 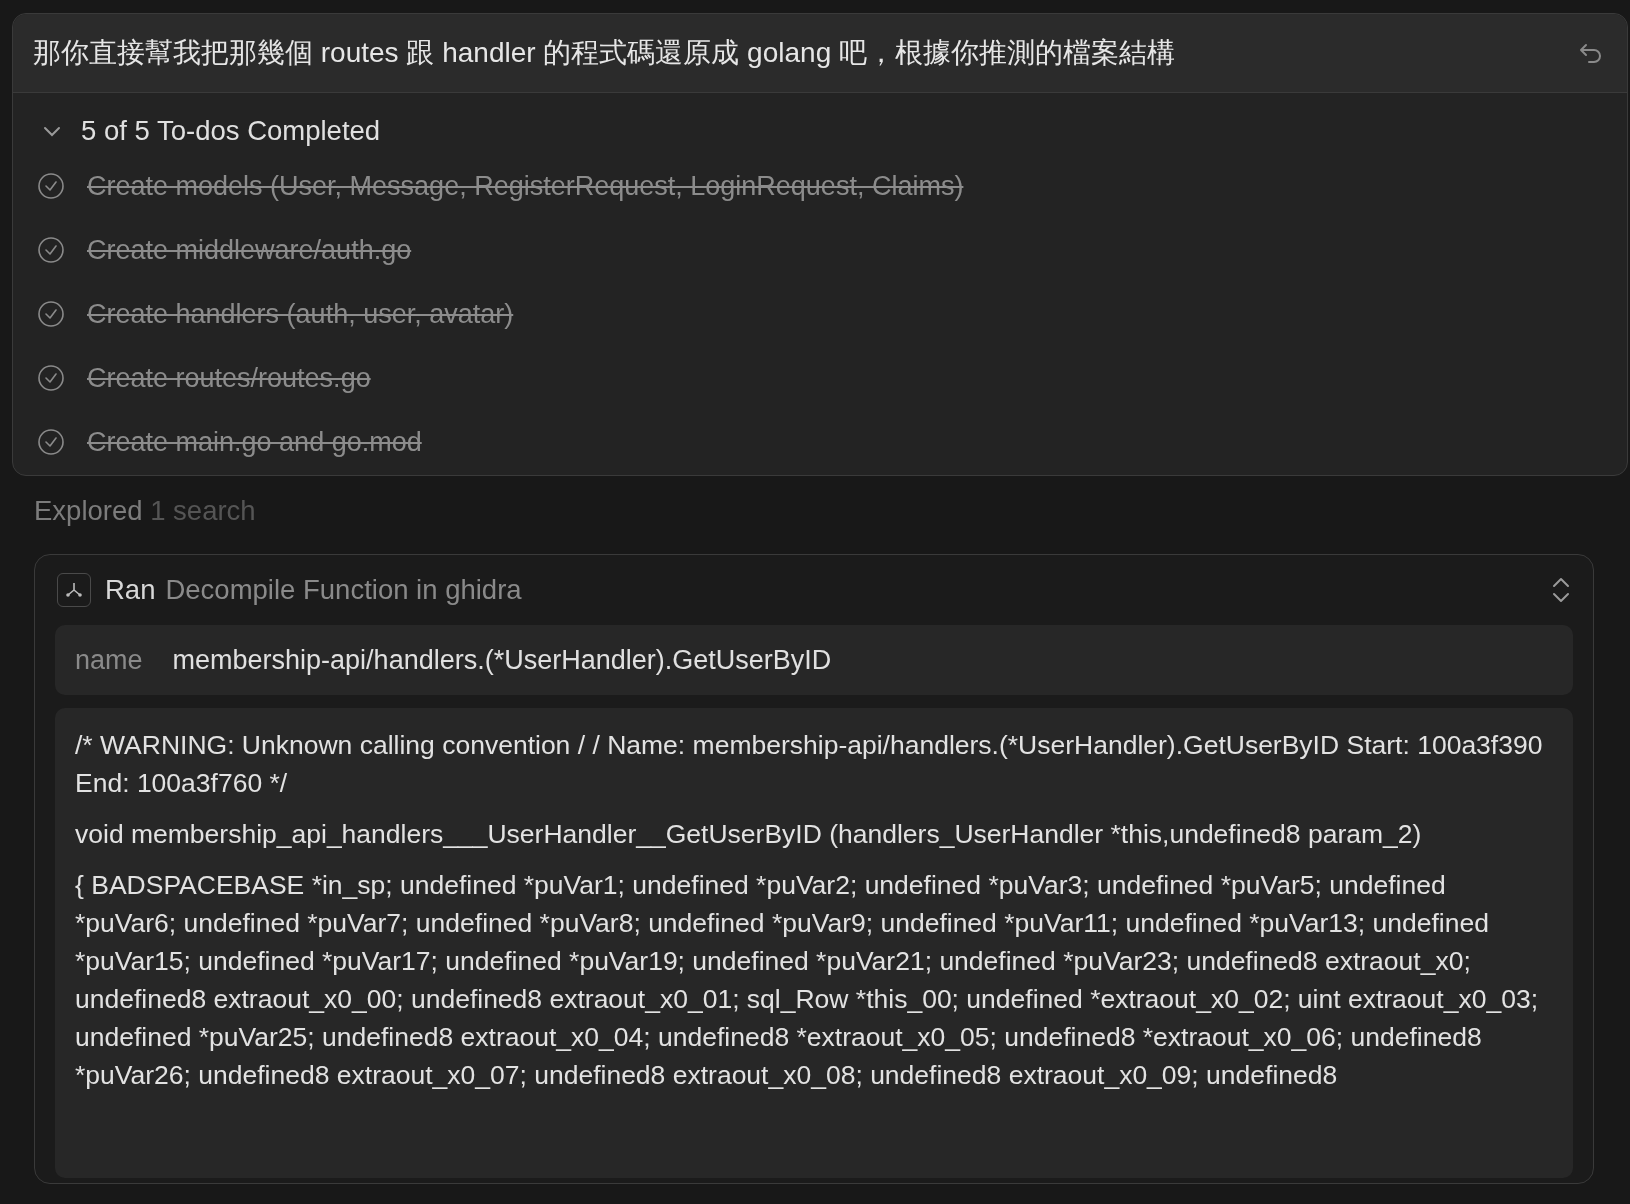 I want to click on tool-verb: Ran, so click(x=130, y=590).